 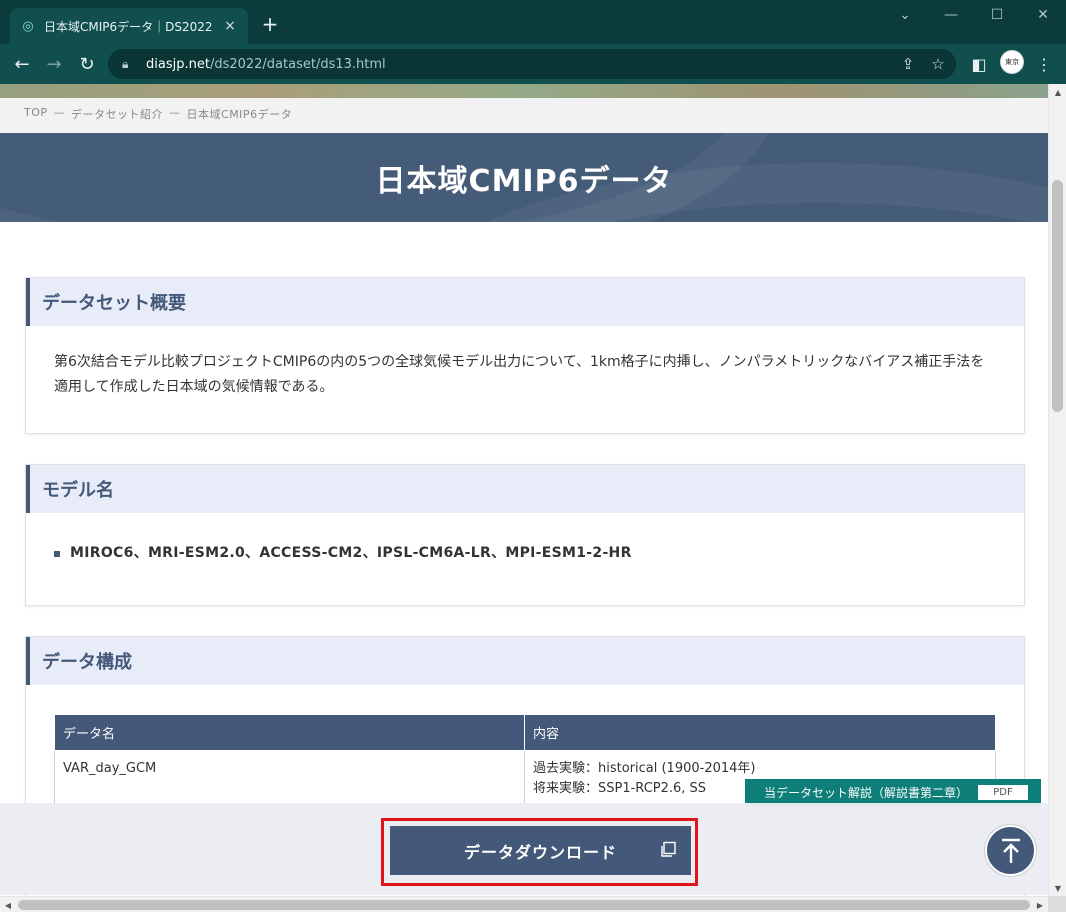 I want to click on close-window-icon: ✕, so click(x=1043, y=15).